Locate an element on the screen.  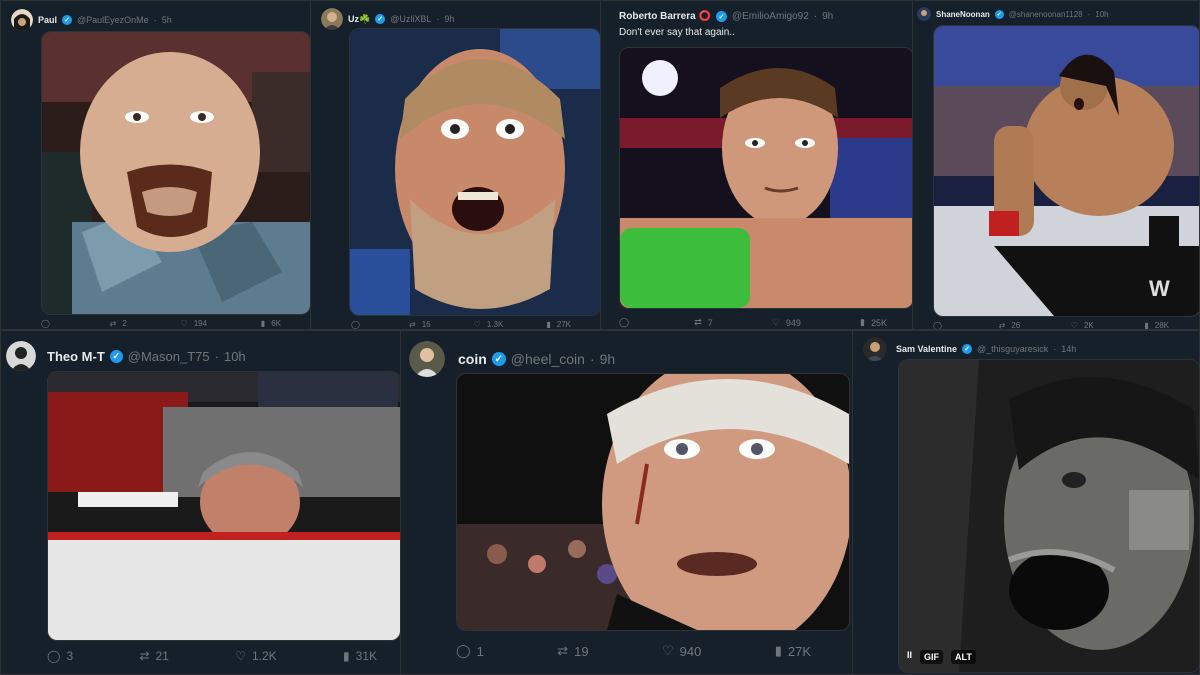
tweet-card-uz: Uz☘️ ✓ @UzliXBL · 9h ◯ ⇄ 16 ♡ 1.3K ▮ 27K is located at coordinates (456, 165).